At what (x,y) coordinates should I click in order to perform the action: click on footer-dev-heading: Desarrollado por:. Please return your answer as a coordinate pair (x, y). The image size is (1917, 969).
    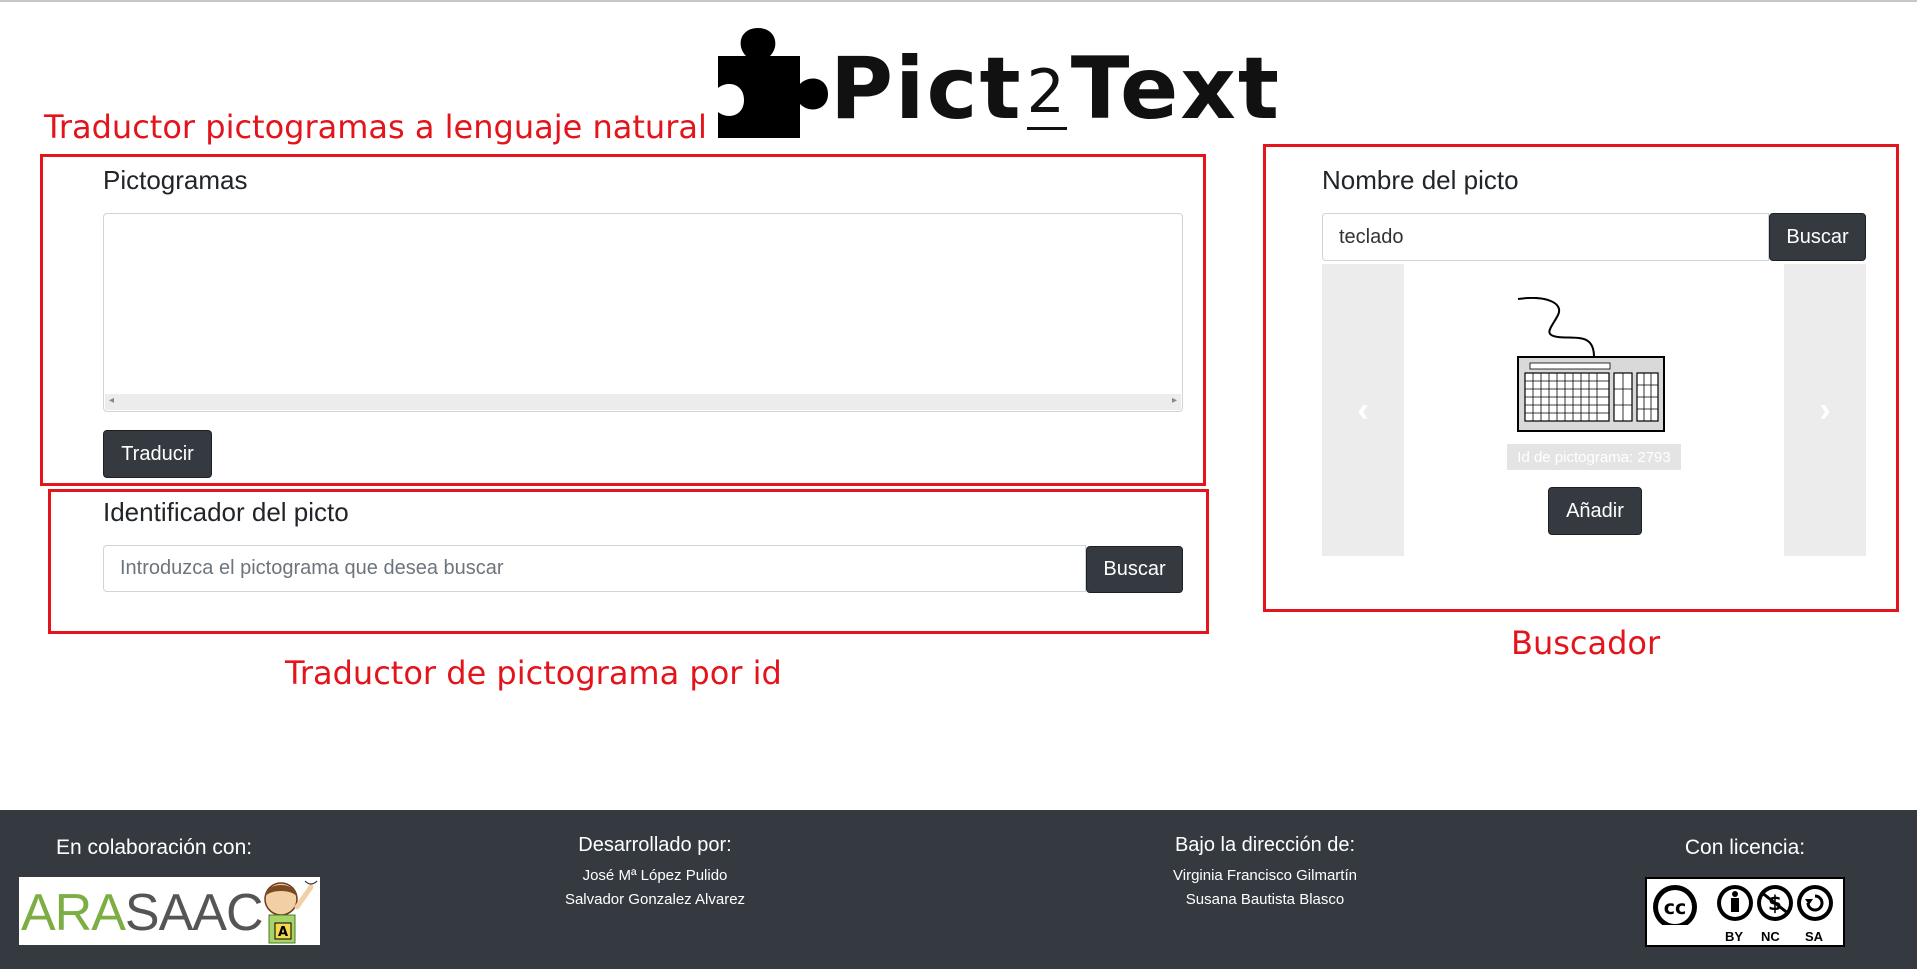
    Looking at the image, I should click on (655, 845).